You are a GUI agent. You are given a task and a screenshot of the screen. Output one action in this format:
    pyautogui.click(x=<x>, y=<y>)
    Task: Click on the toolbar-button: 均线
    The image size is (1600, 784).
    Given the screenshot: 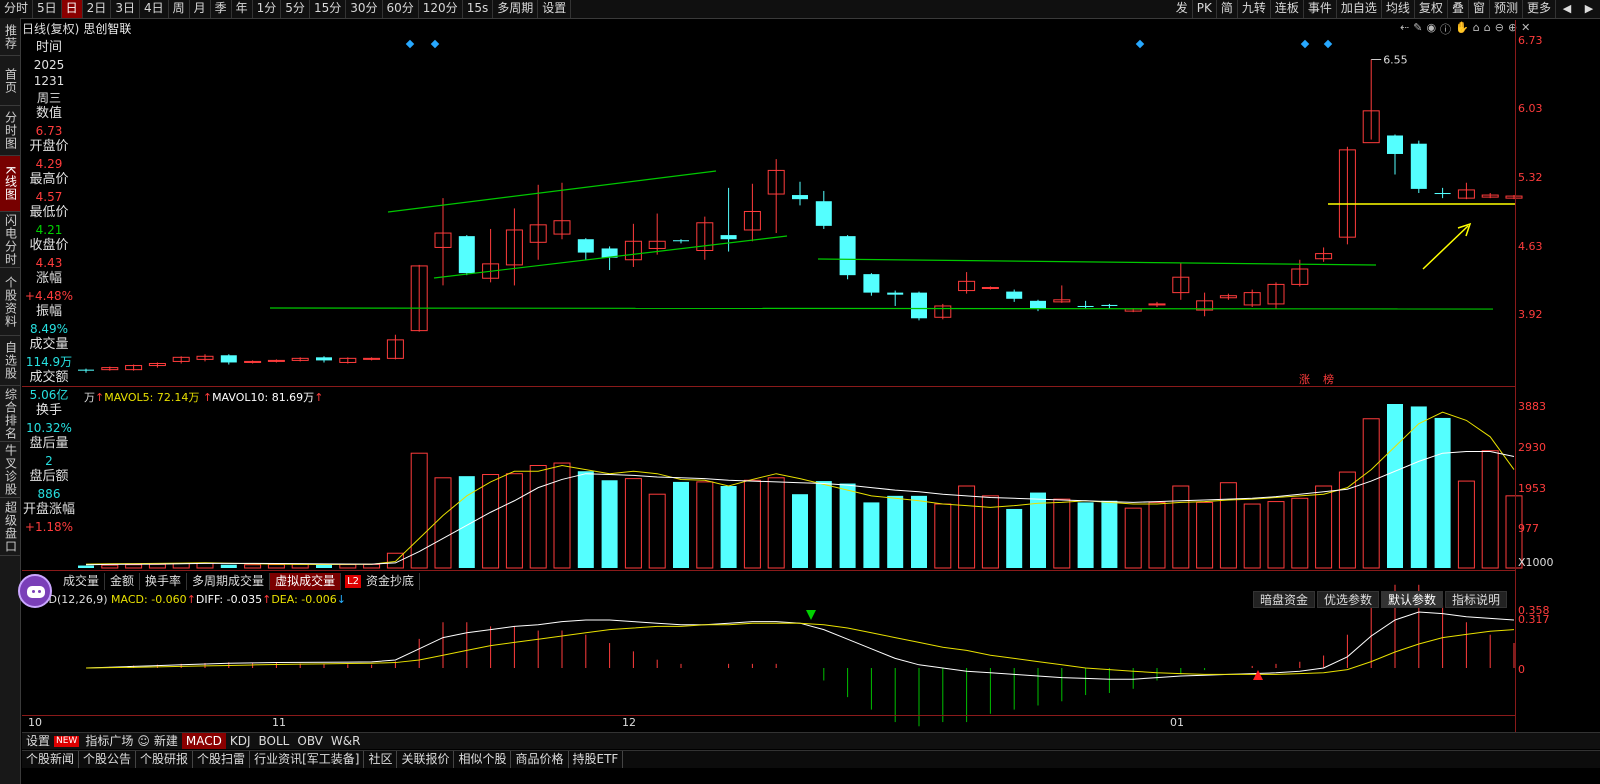 What is the action you would take?
    pyautogui.click(x=1398, y=9)
    